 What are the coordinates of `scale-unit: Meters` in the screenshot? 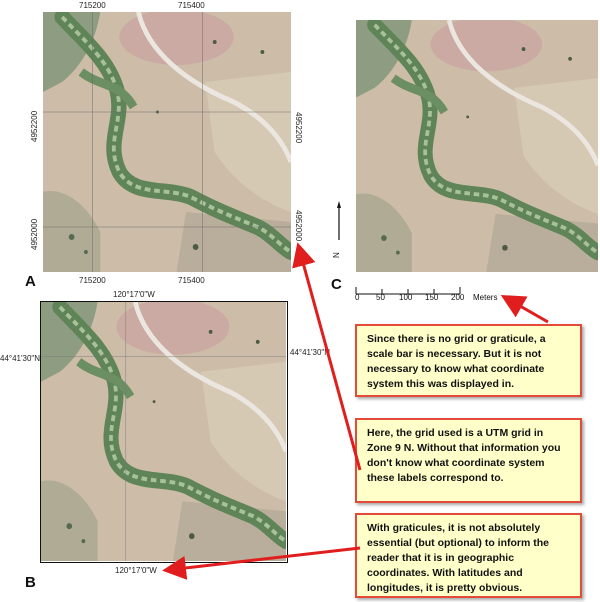 It's located at (485, 297).